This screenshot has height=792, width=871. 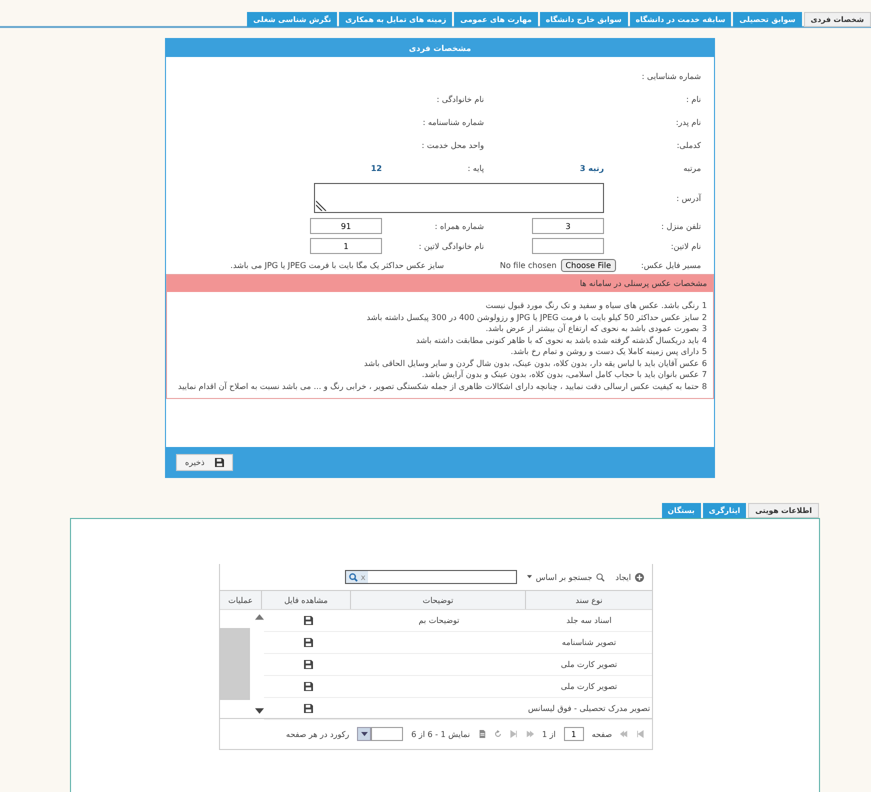 What do you see at coordinates (589, 642) in the screenshot?
I see `table-cell-text: تصویر شناسنامه` at bounding box center [589, 642].